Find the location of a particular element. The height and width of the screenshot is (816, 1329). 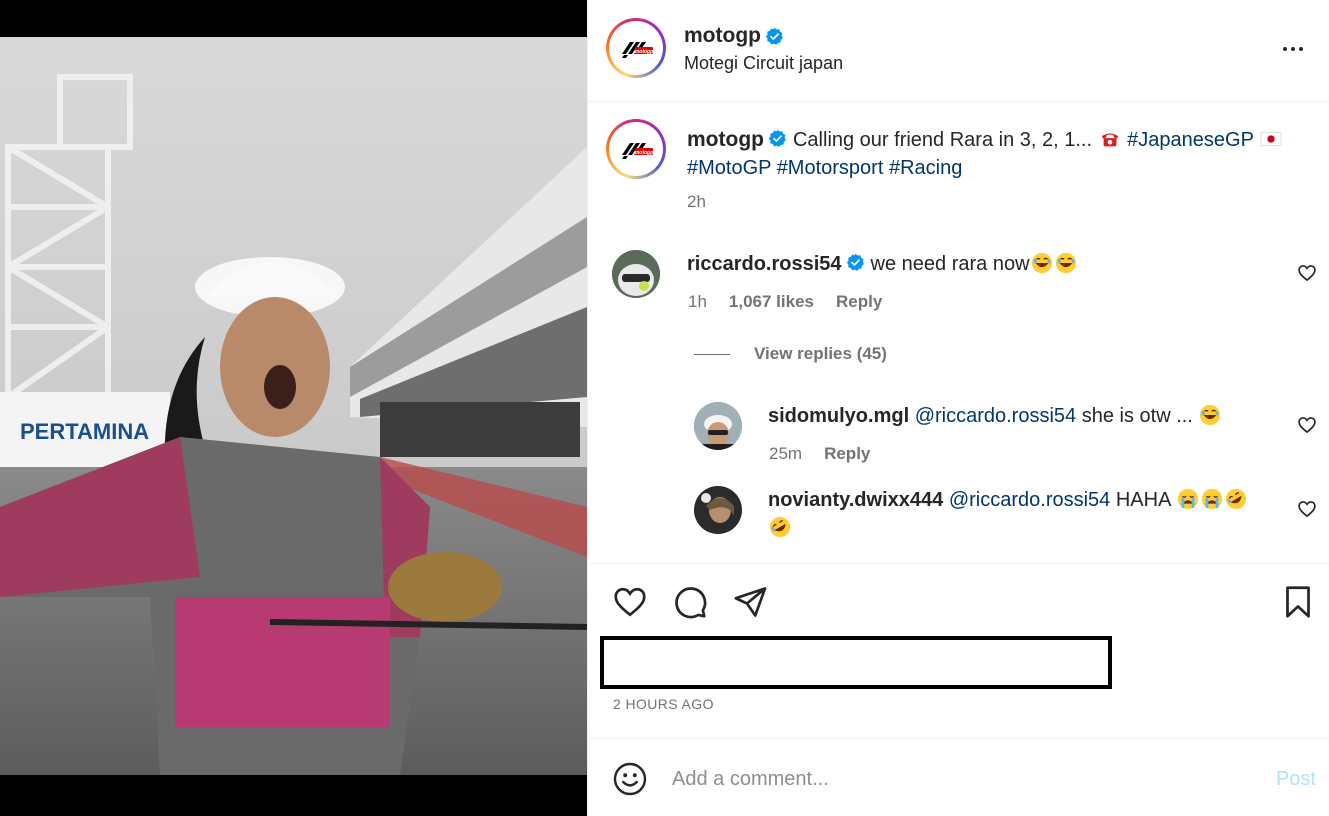

reply-text: HAHA is located at coordinates (1143, 500).